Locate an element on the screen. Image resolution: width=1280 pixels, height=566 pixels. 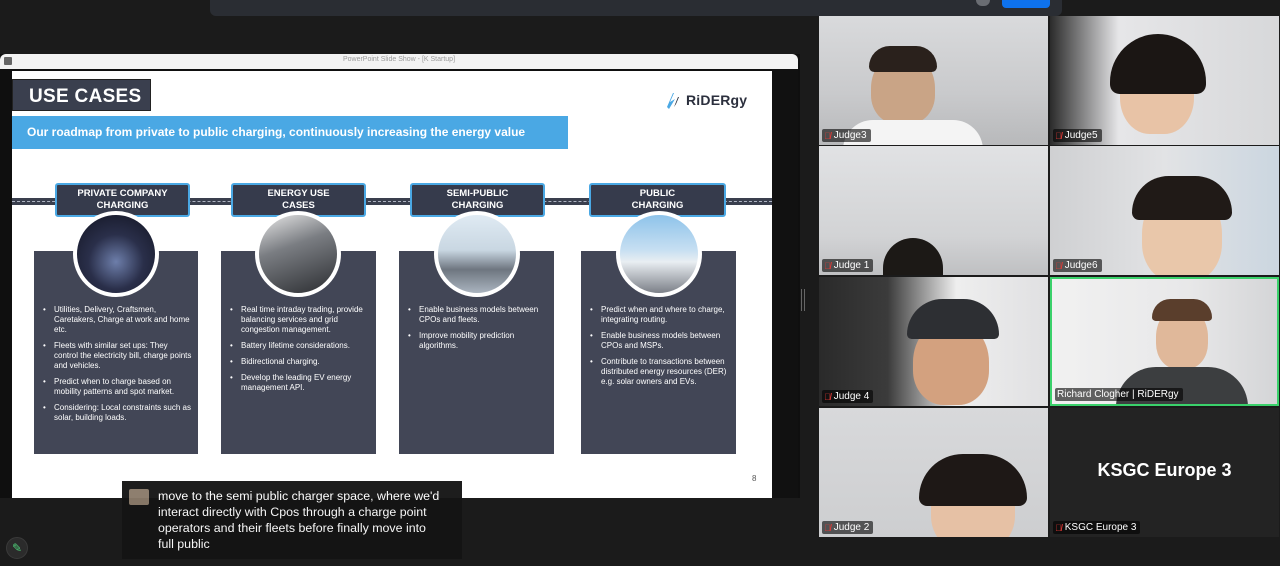
participant-name-text: Judge 4 is located at coordinates (851, 396).